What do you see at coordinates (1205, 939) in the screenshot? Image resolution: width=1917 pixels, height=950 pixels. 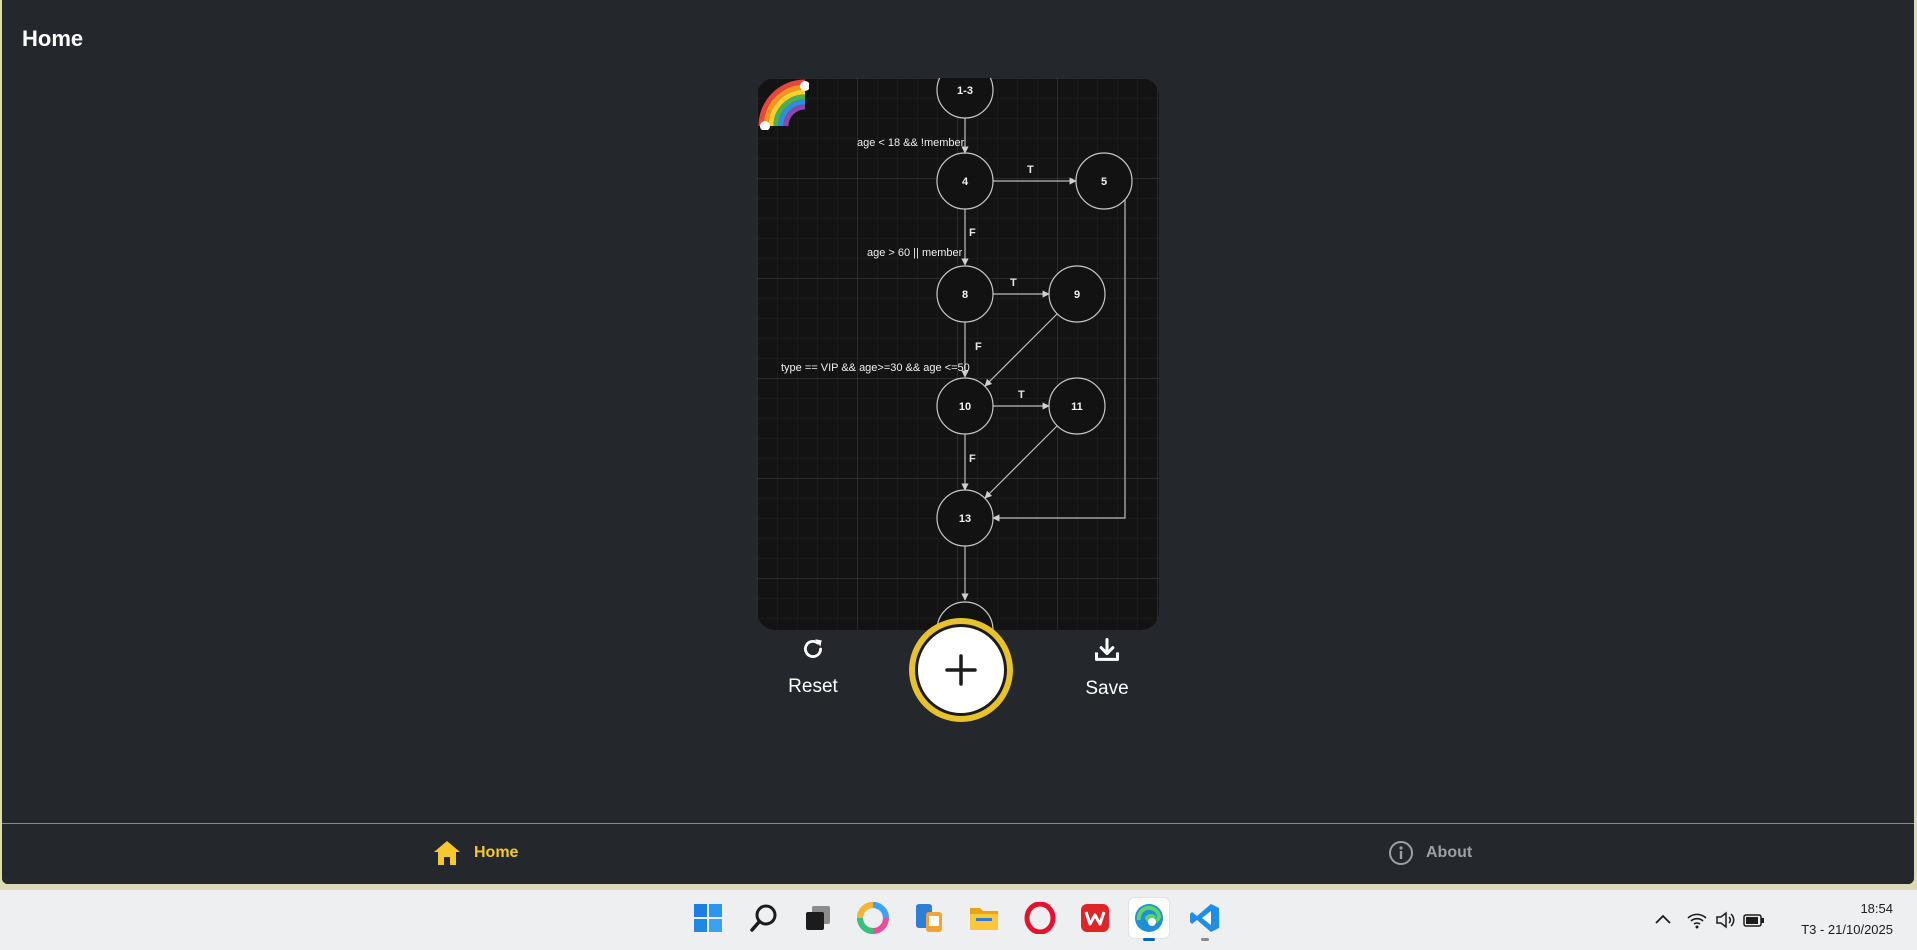 I see `running-indicator` at bounding box center [1205, 939].